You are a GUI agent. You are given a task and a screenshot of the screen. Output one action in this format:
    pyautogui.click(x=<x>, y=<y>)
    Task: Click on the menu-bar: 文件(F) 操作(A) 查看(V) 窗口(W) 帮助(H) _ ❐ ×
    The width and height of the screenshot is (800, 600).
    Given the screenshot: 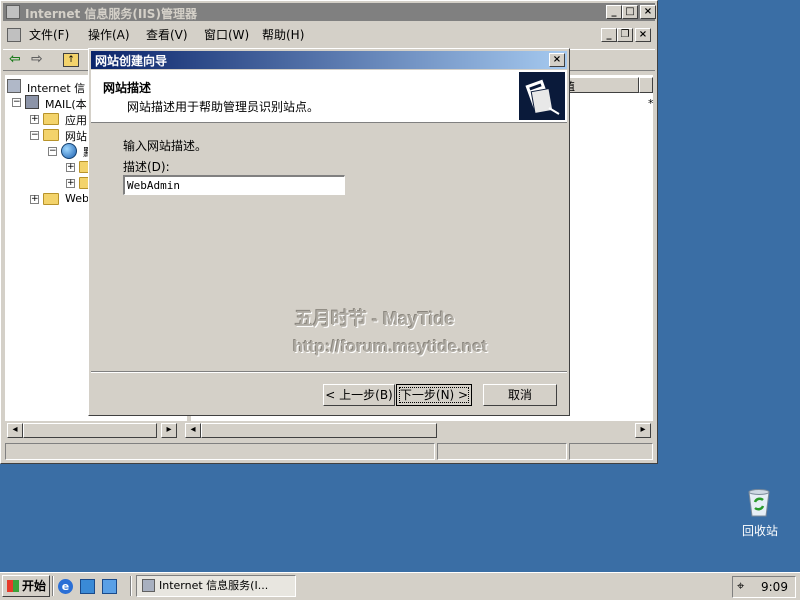 What is the action you would take?
    pyautogui.click(x=329, y=36)
    